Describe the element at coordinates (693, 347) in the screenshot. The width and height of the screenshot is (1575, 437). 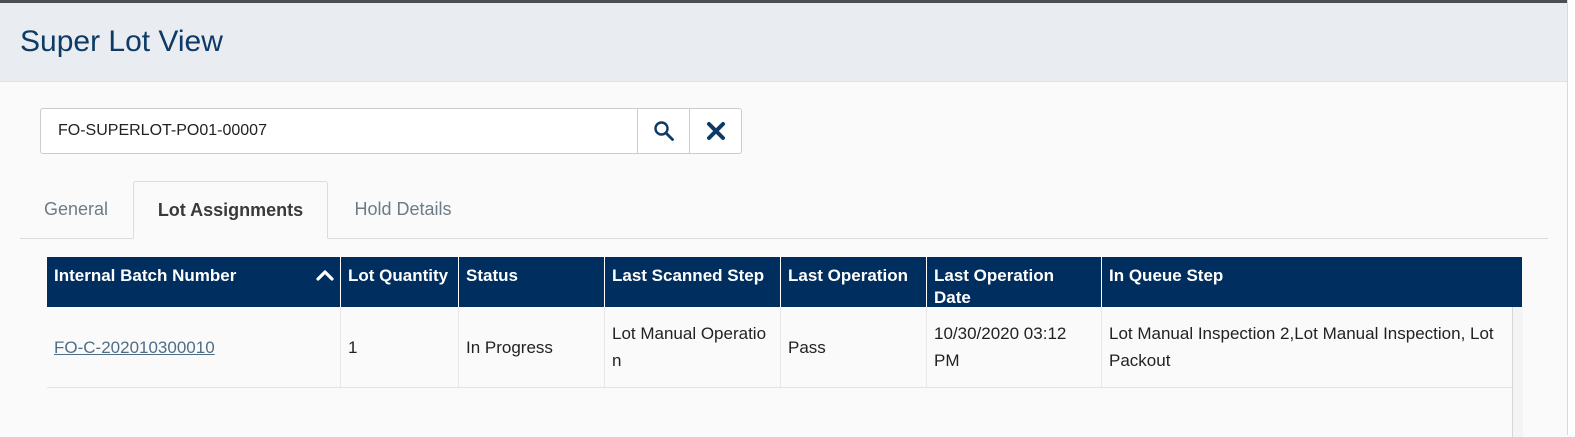
I see `cell-last-scanned-step: Lot Manual Operation` at that location.